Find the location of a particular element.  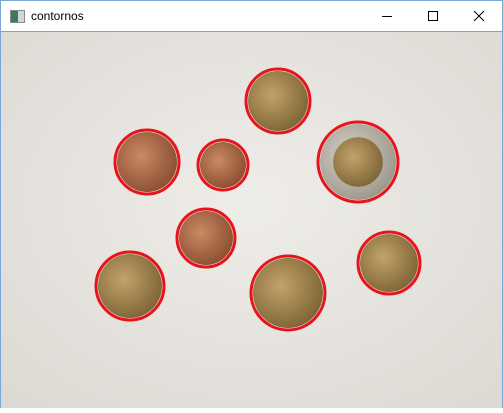

minimize-button is located at coordinates (387, 16).